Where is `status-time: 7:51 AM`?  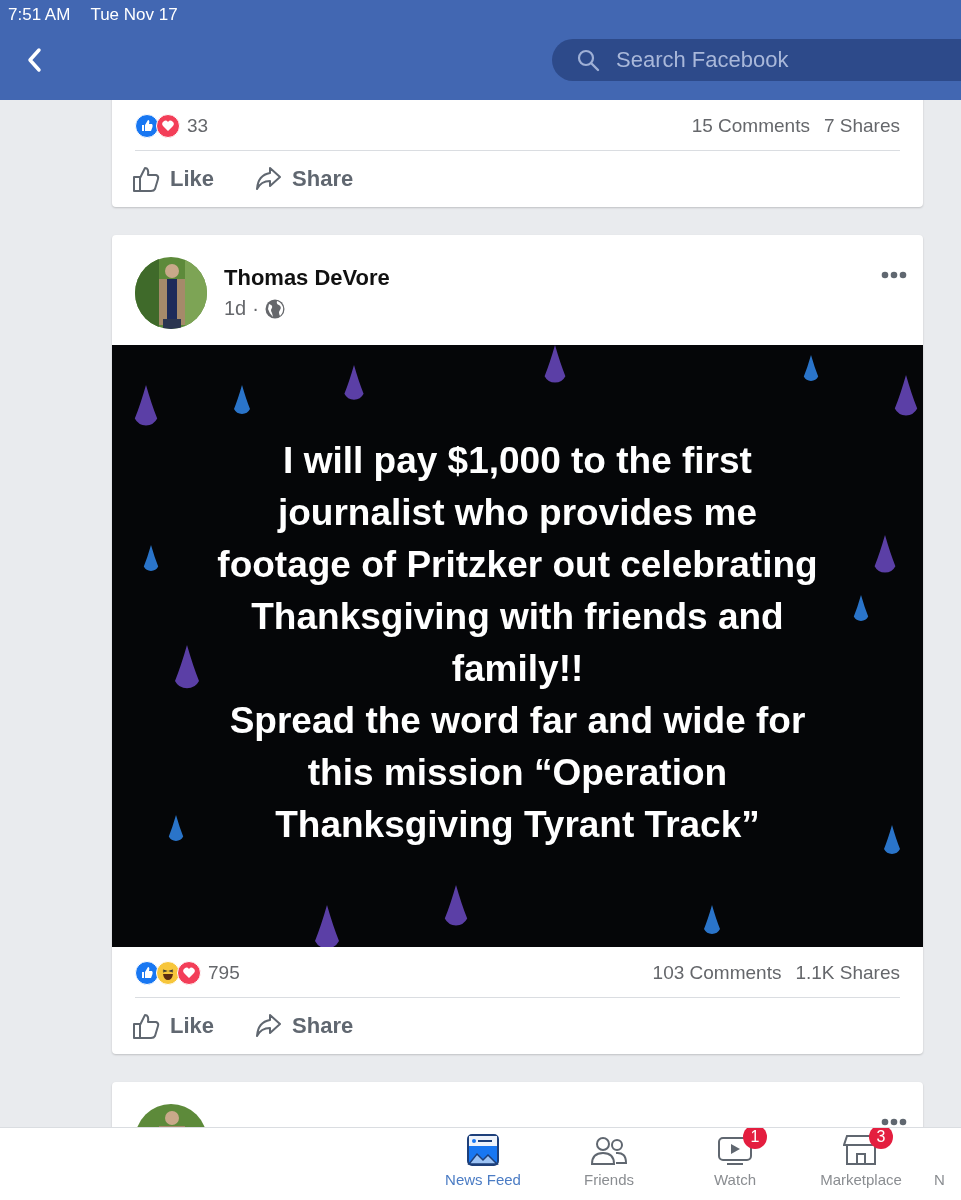 status-time: 7:51 AM is located at coordinates (39, 15).